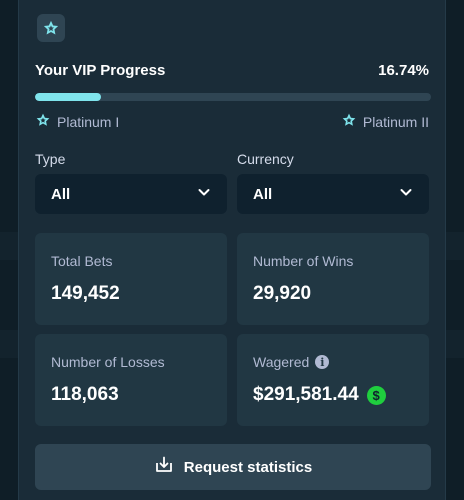 The height and width of the screenshot is (500, 464). I want to click on currency-label: Currency, so click(265, 159).